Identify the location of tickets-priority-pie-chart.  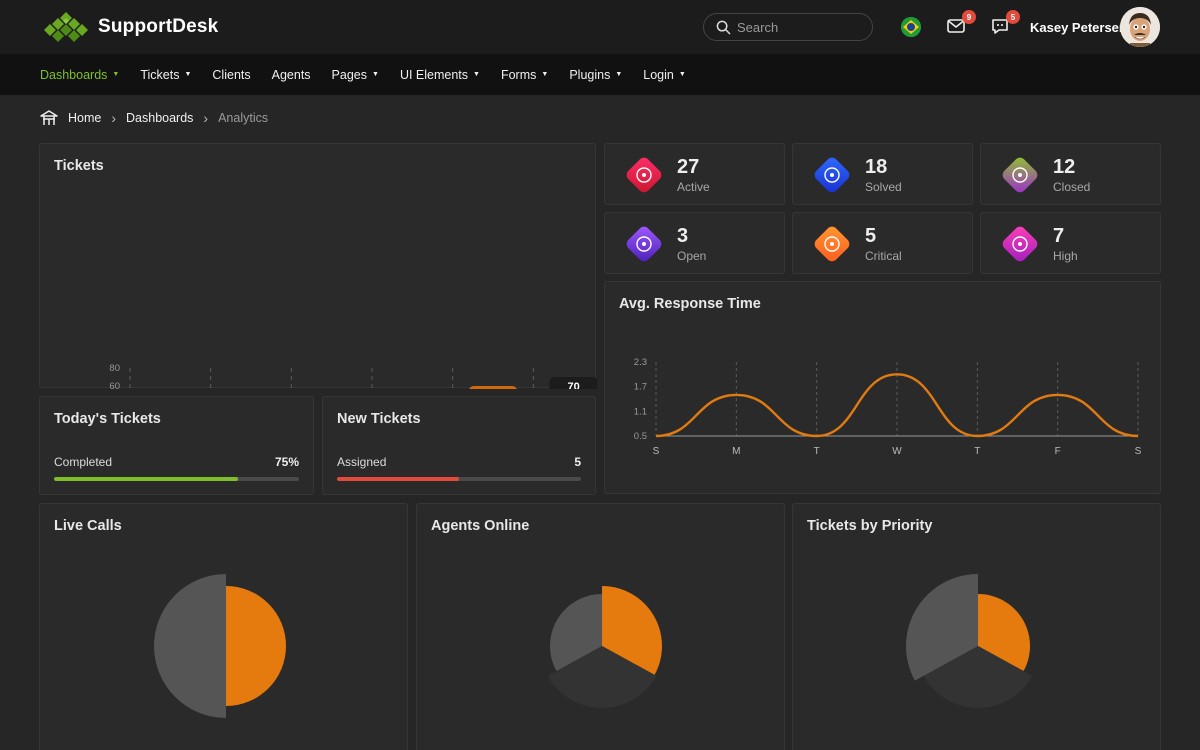
(977, 627).